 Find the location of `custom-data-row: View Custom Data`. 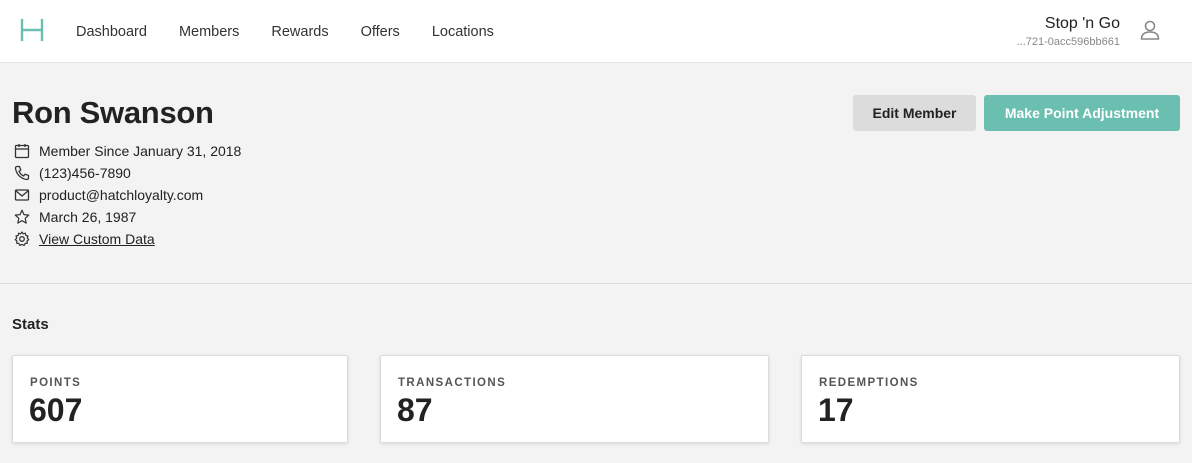

custom-data-row: View Custom Data is located at coordinates (126, 239).